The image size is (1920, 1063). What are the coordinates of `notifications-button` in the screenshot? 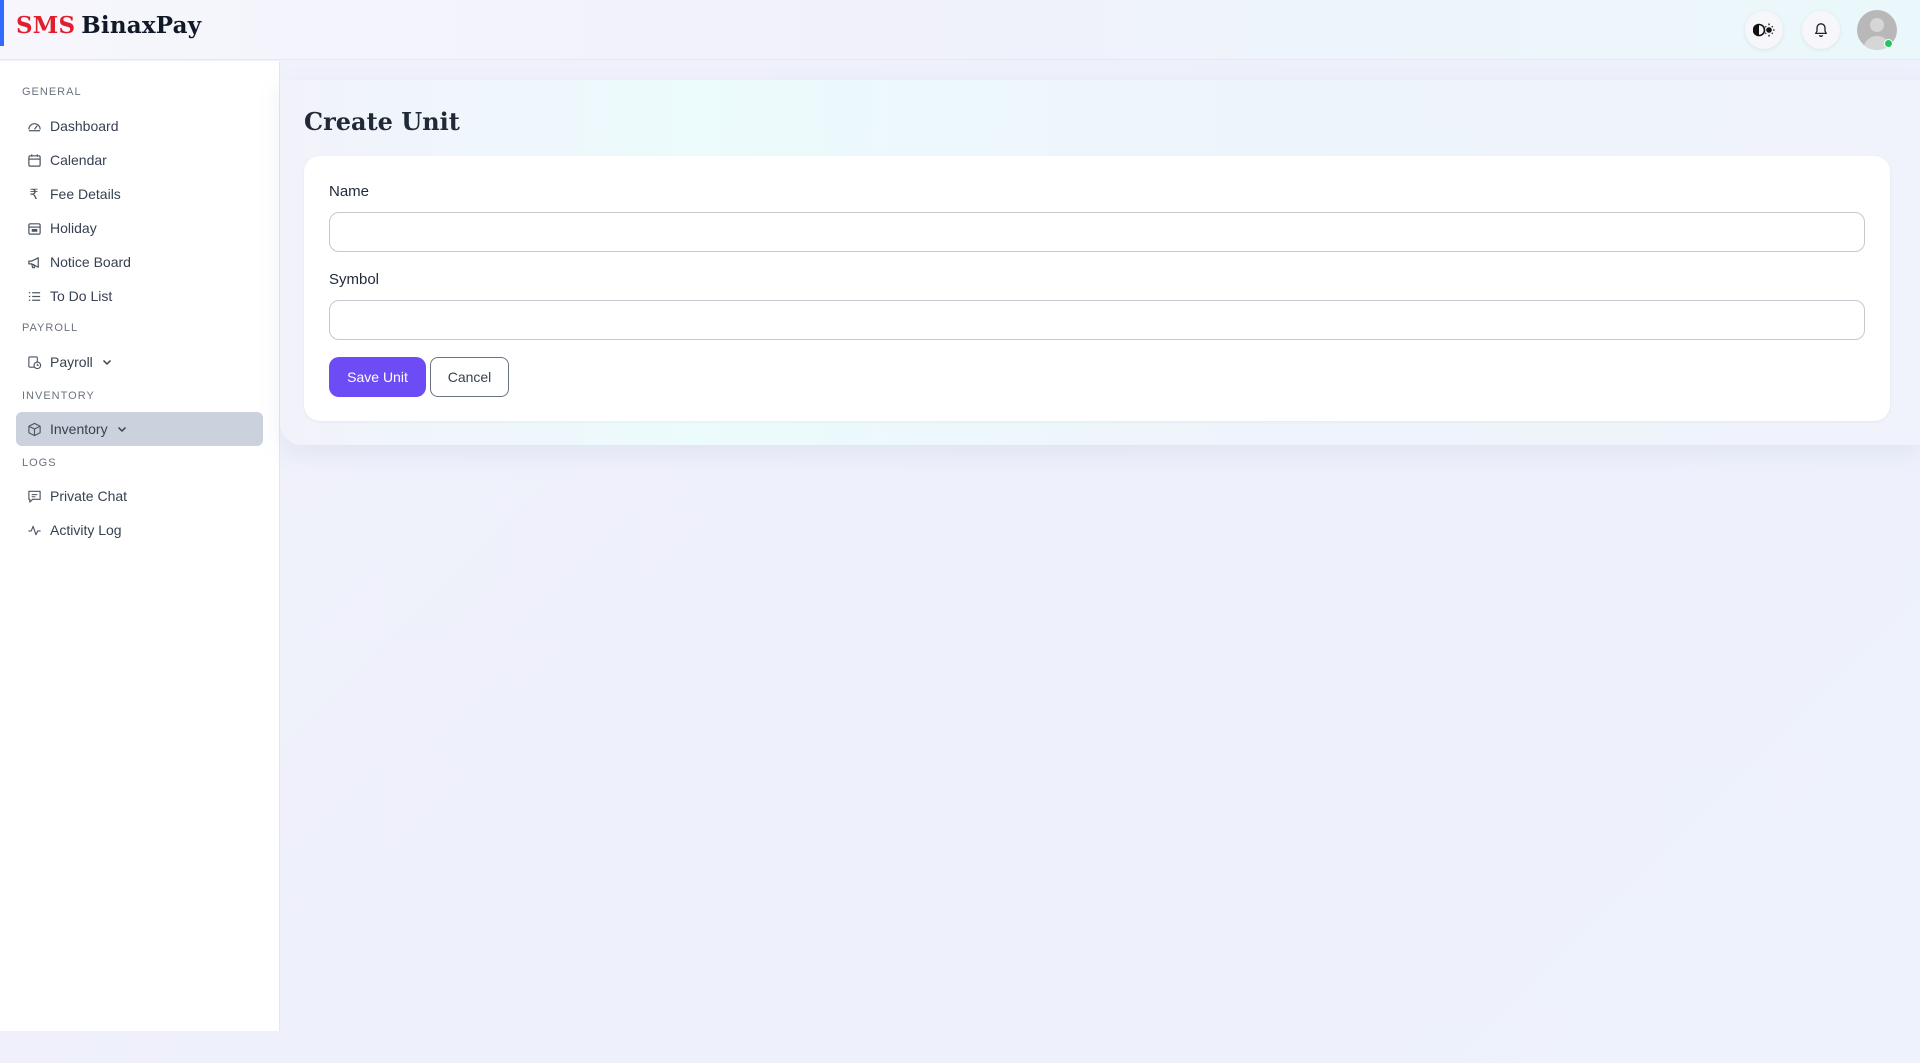 It's located at (1821, 30).